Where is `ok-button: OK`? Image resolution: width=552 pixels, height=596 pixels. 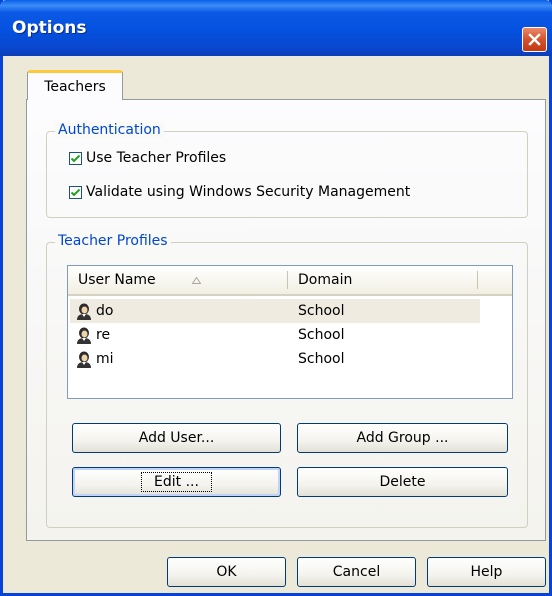 ok-button: OK is located at coordinates (226, 572).